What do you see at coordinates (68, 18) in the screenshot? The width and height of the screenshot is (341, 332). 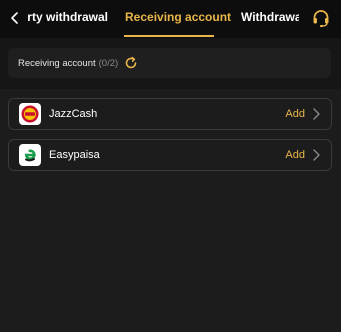 I see `tab-third-party-withdrawal: Third-party withdrawal` at bounding box center [68, 18].